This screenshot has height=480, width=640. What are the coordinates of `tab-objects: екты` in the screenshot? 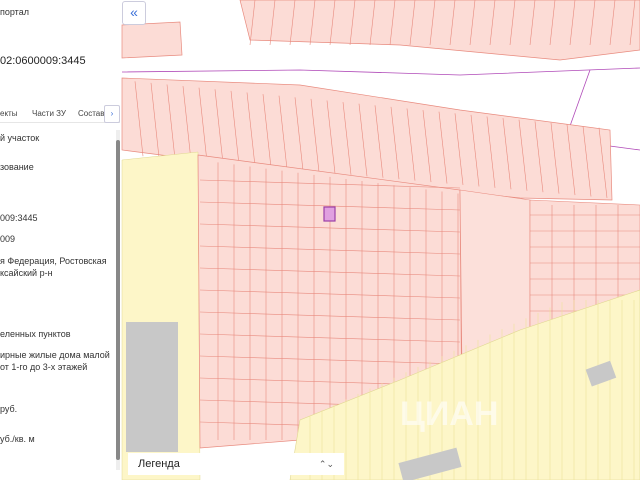 It's located at (8, 113).